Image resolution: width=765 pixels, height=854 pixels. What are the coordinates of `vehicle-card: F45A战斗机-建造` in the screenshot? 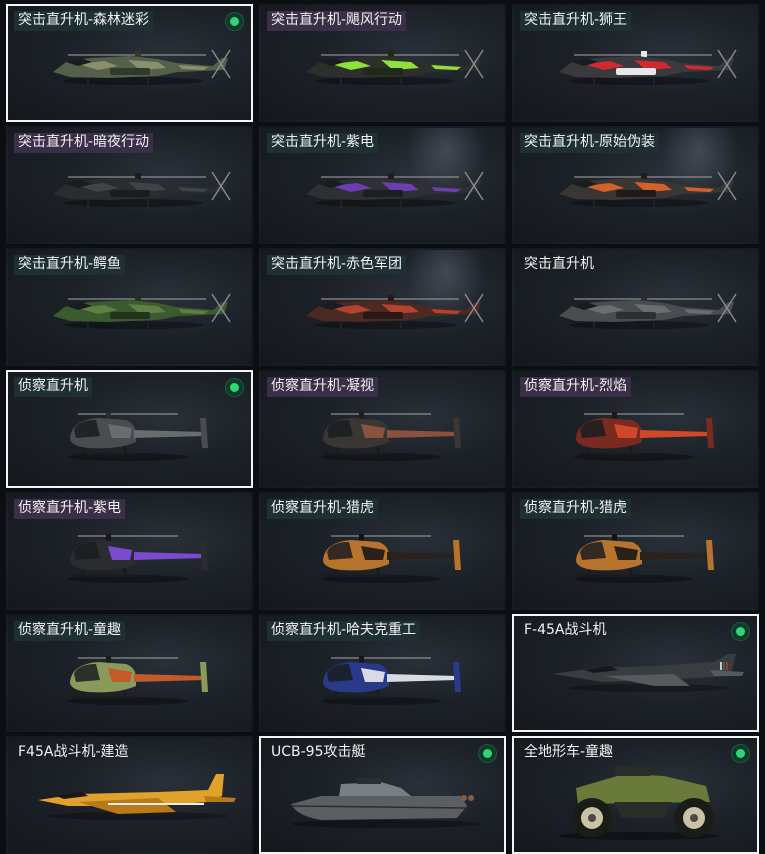 It's located at (129, 795).